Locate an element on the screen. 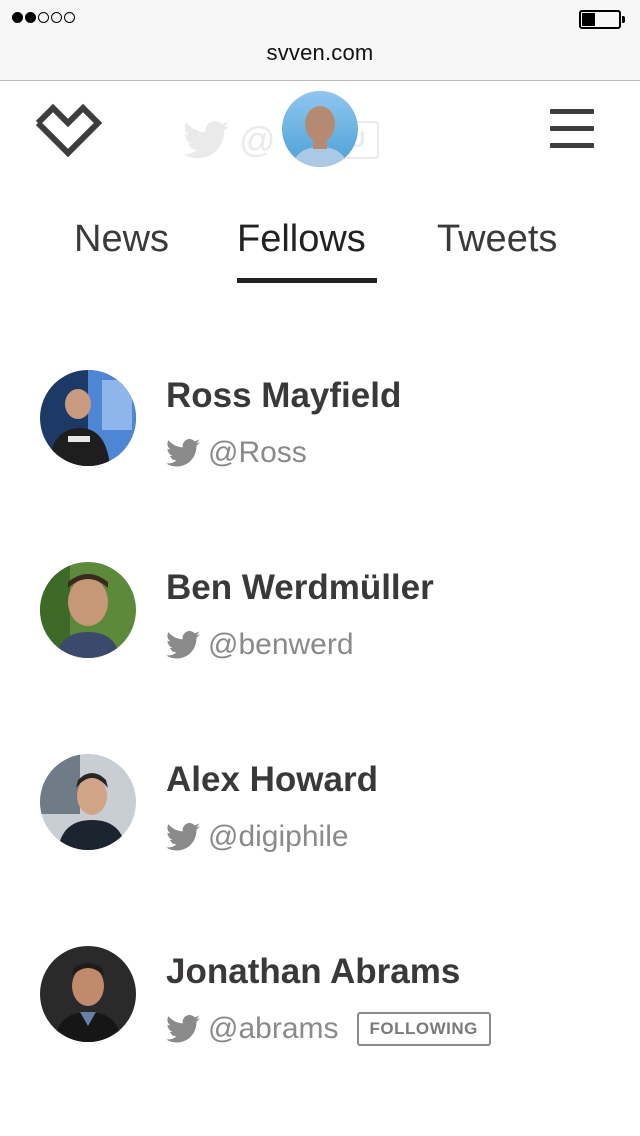 The image size is (640, 1136). browser-bar: svven.com is located at coordinates (320, 40).